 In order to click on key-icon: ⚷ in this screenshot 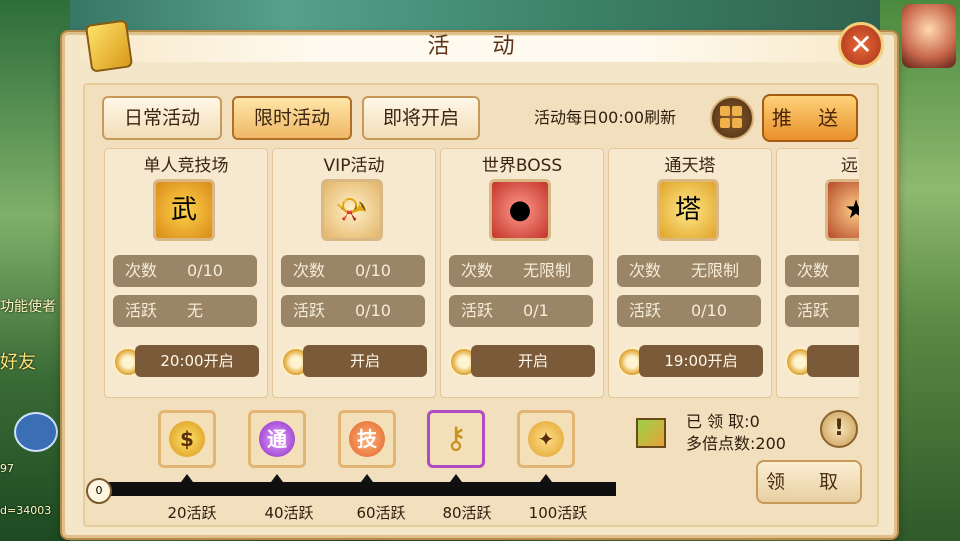, I will do `click(456, 438)`.